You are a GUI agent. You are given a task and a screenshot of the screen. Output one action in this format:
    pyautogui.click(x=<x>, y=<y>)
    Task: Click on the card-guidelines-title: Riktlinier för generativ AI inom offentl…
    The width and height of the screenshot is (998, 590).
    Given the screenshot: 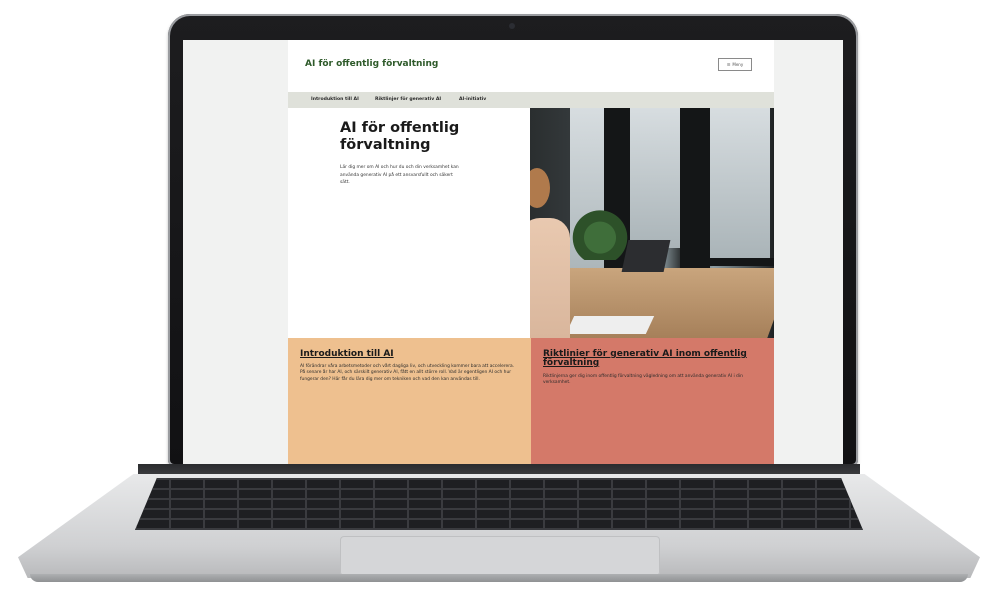 What is the action you would take?
    pyautogui.click(x=653, y=359)
    